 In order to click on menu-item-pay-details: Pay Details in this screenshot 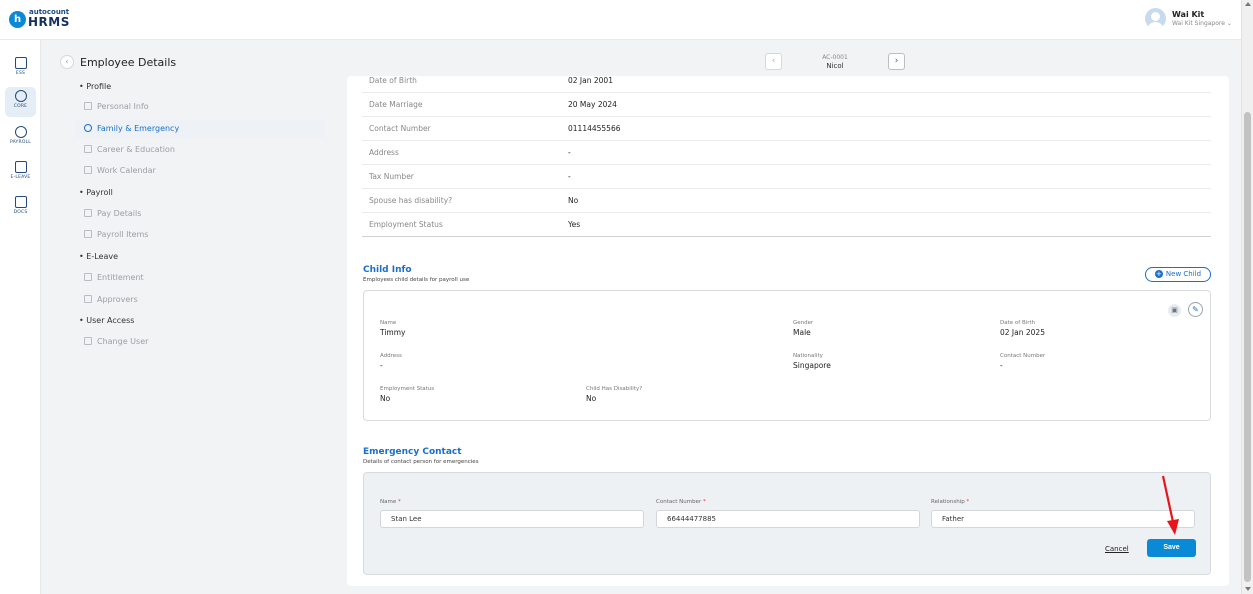, I will do `click(200, 214)`.